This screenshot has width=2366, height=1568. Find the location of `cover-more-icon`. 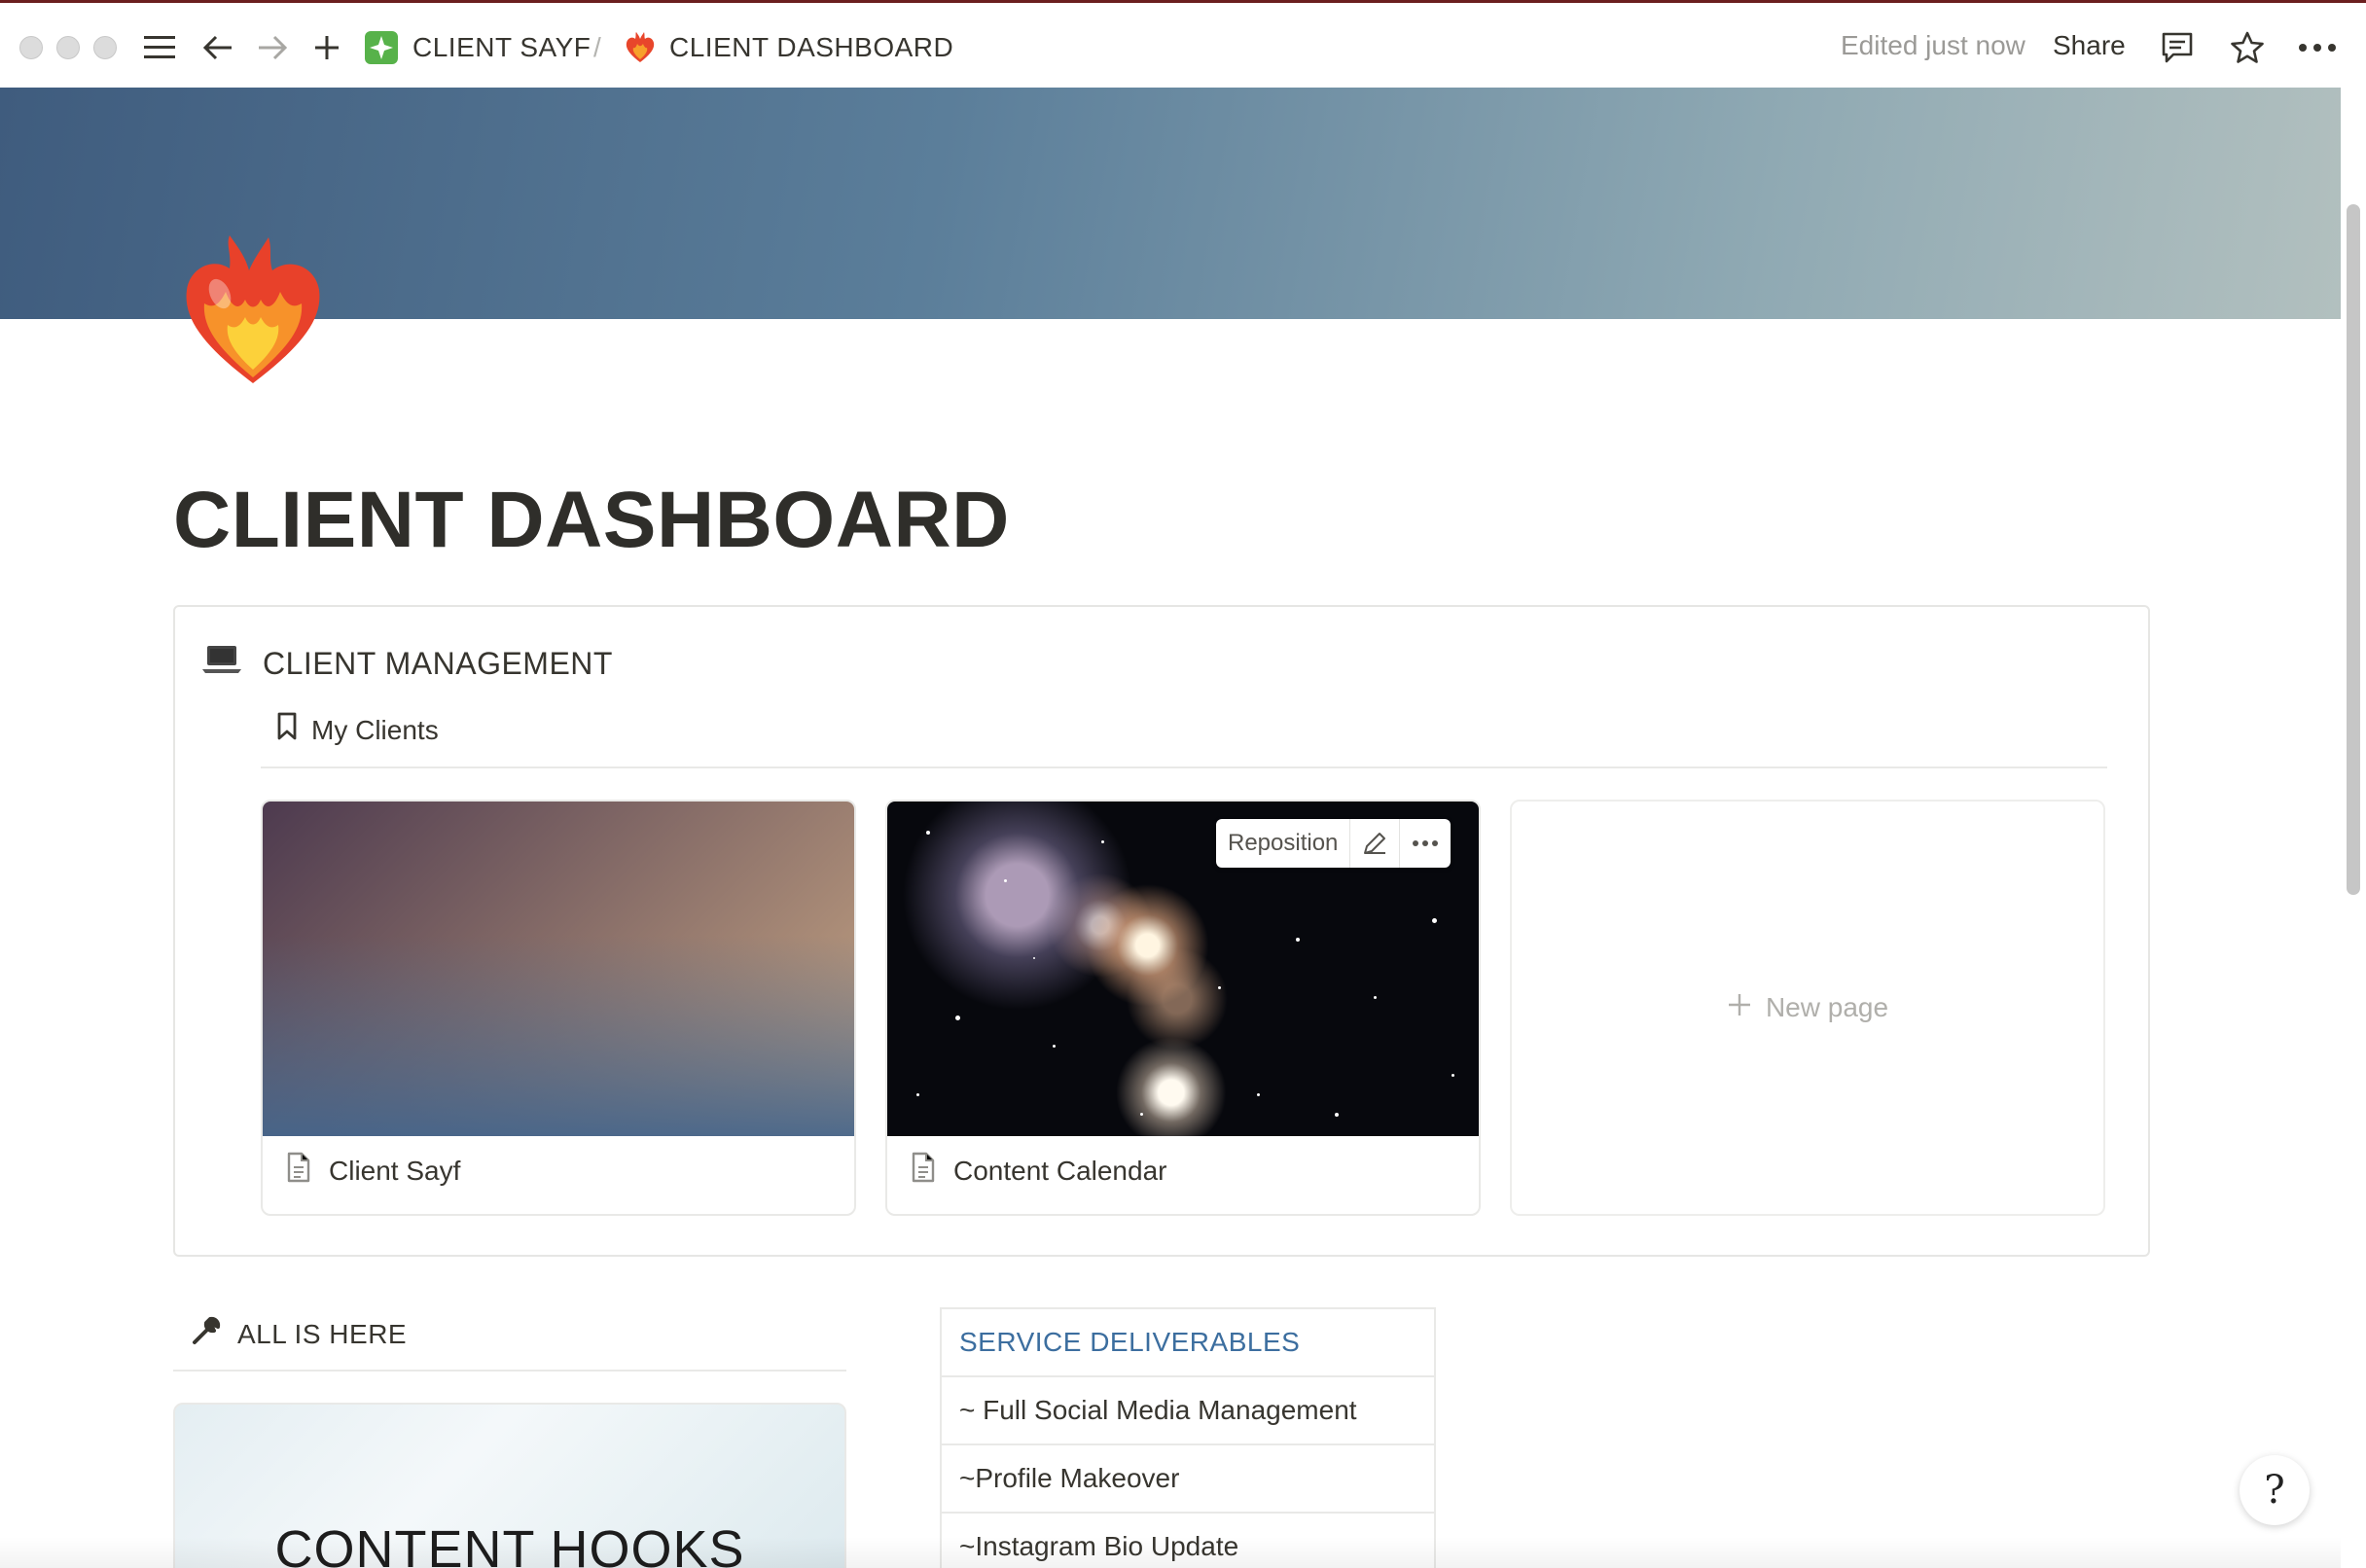

cover-more-icon is located at coordinates (1425, 843).